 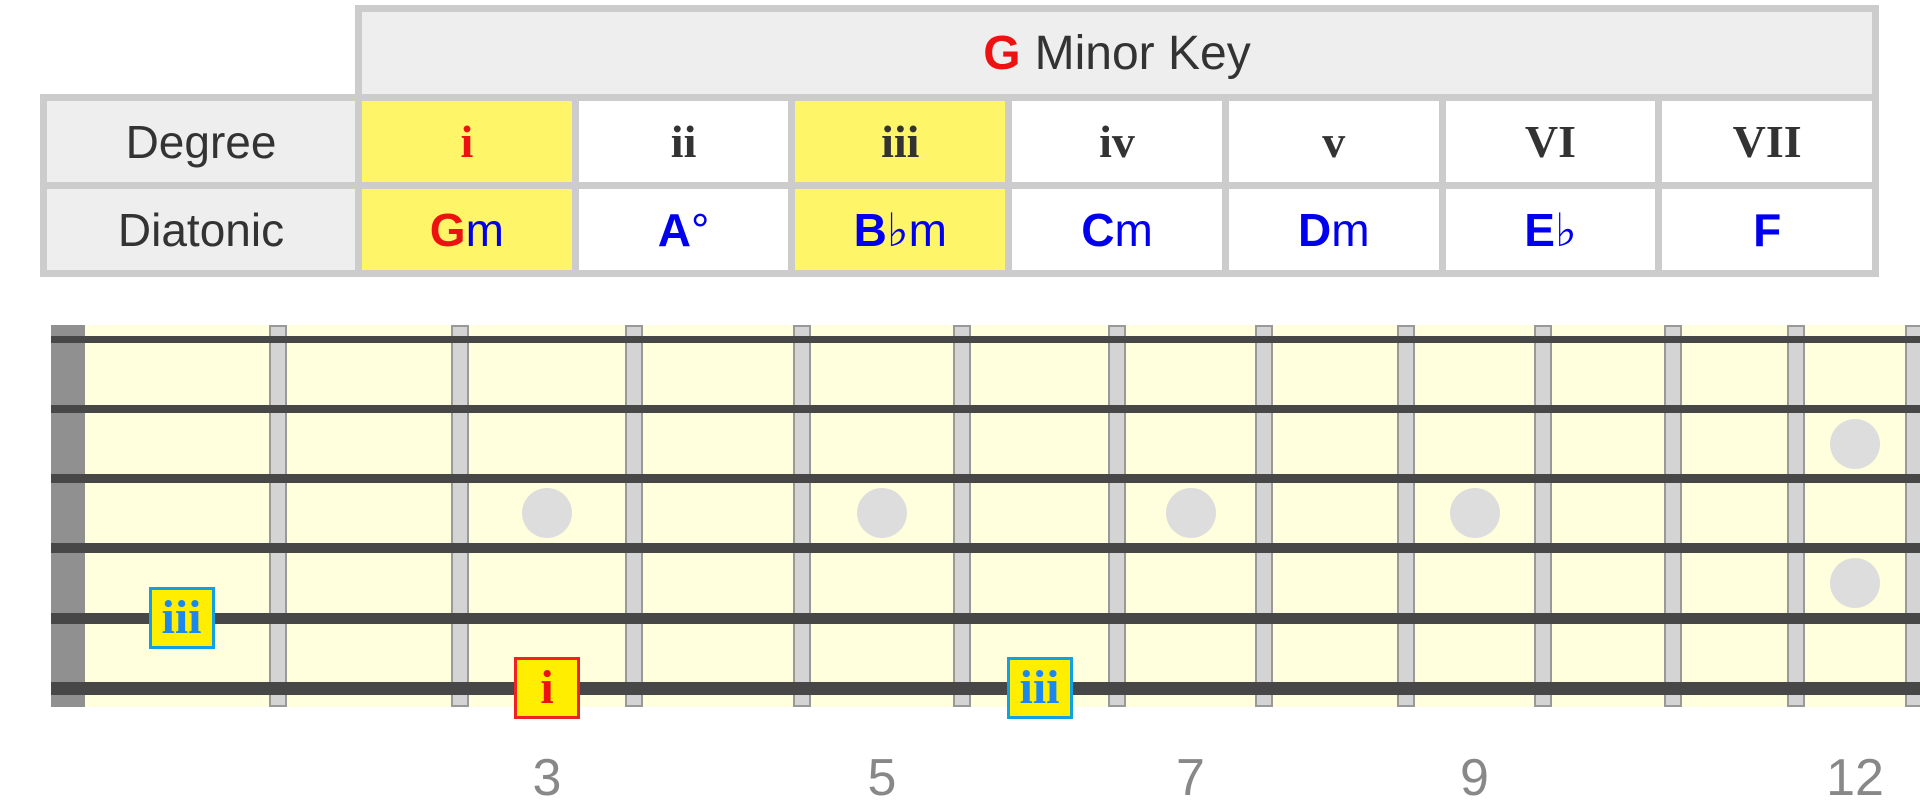 I want to click on degree-cell-VI: VI, so click(x=1550, y=141).